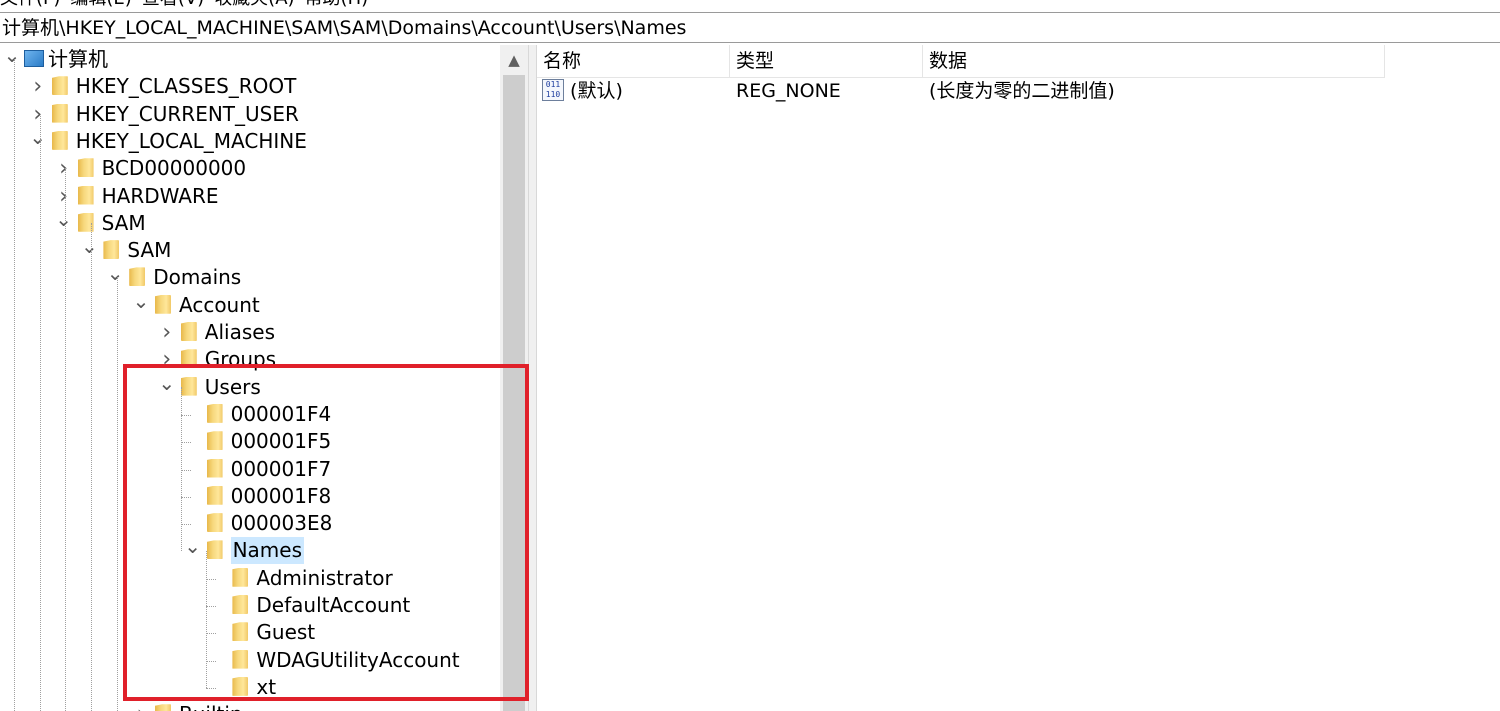 This screenshot has width=1500, height=711. What do you see at coordinates (326, 532) in the screenshot?
I see `highlight-annotation-box` at bounding box center [326, 532].